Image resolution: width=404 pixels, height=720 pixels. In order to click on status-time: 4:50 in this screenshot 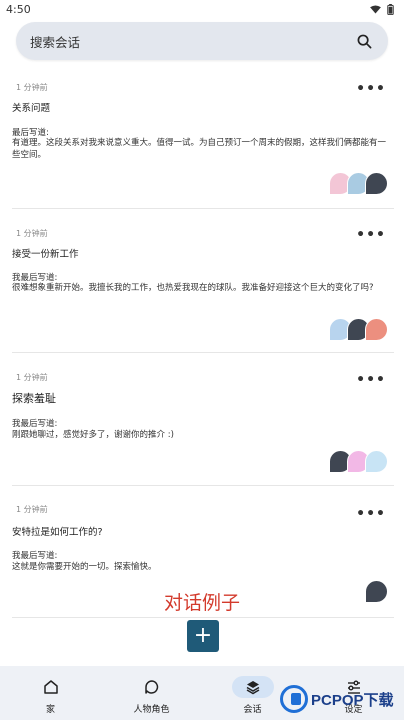, I will do `click(18, 9)`.